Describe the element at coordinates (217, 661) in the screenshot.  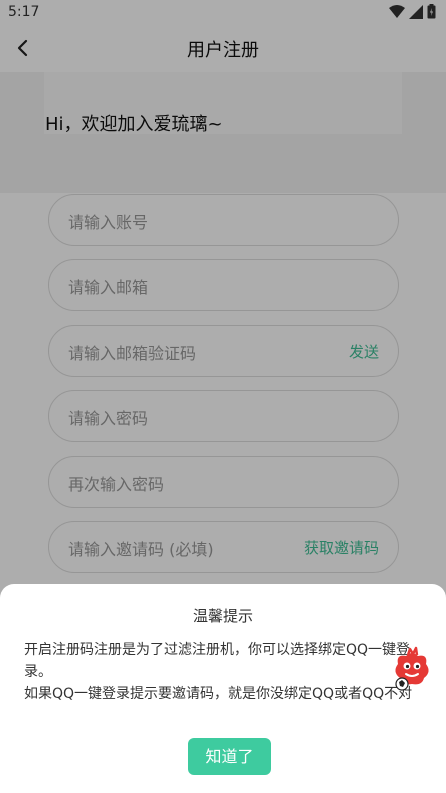
I see `dialog-line-1: 开启注册码注册是为了过滤注册机，你可以选择绑定QQ一键登录。` at that location.